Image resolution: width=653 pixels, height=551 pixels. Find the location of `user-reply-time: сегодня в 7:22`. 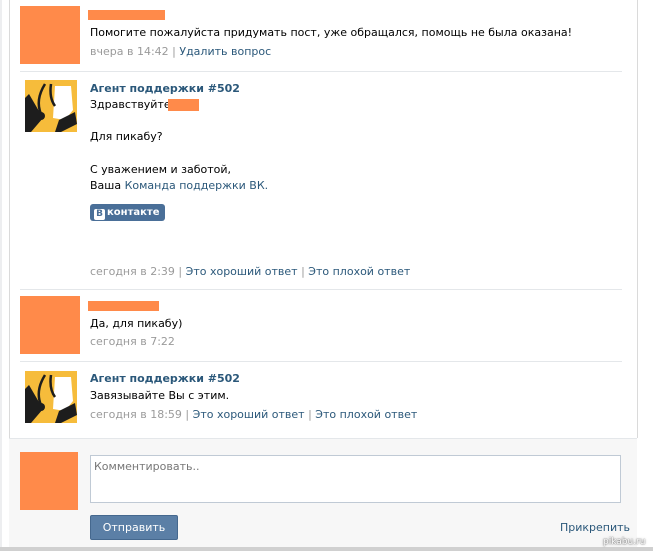

user-reply-time: сегодня в 7:22 is located at coordinates (132, 341).